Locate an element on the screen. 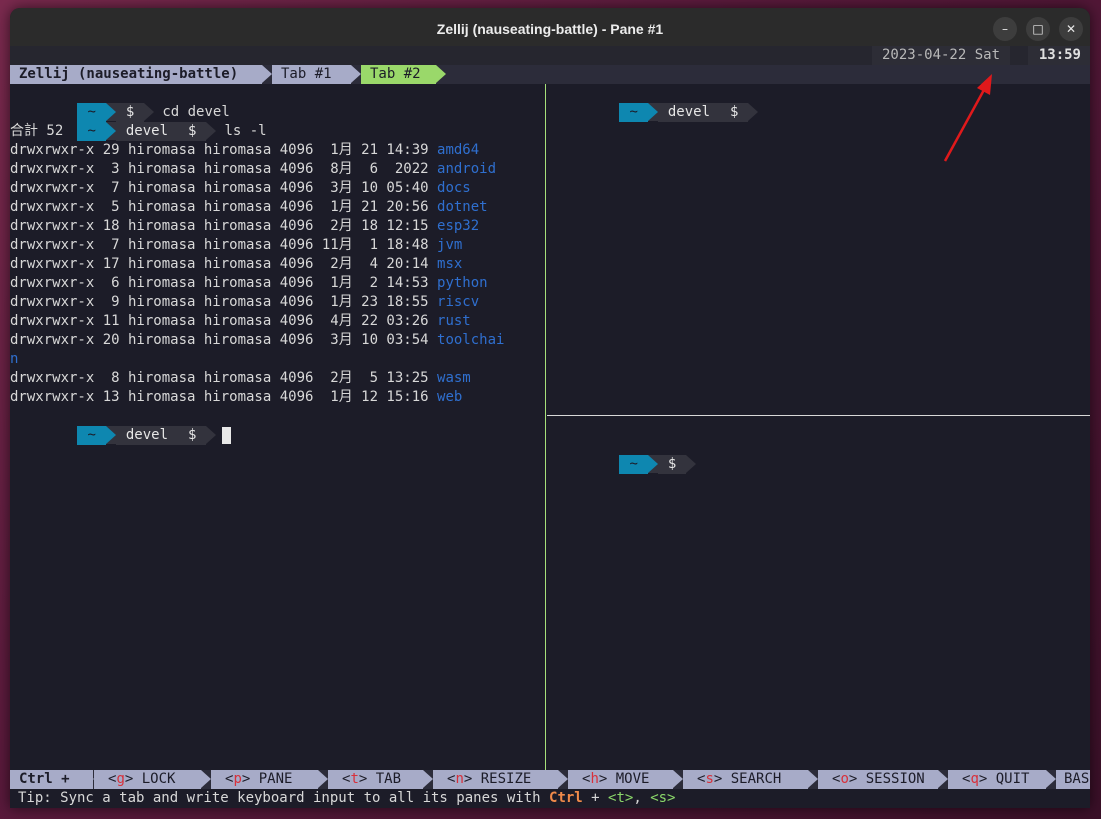 Image resolution: width=1101 pixels, height=819 pixels. arrow-shaft is located at coordinates (965, 124).